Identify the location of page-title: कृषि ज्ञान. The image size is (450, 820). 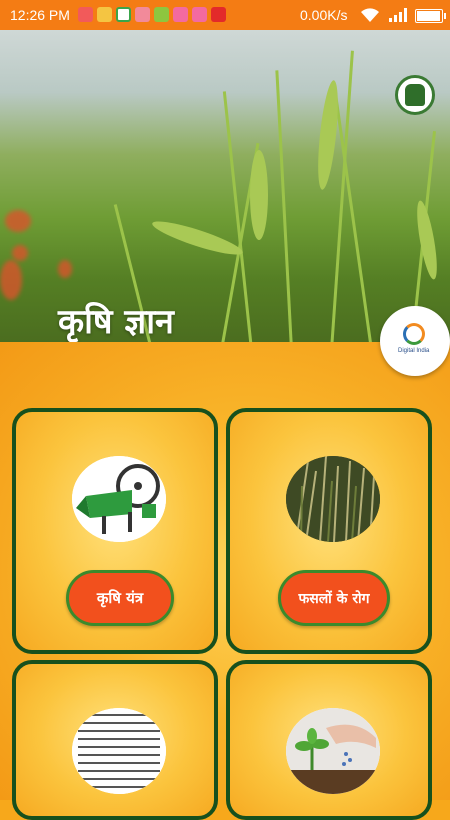
(116, 322).